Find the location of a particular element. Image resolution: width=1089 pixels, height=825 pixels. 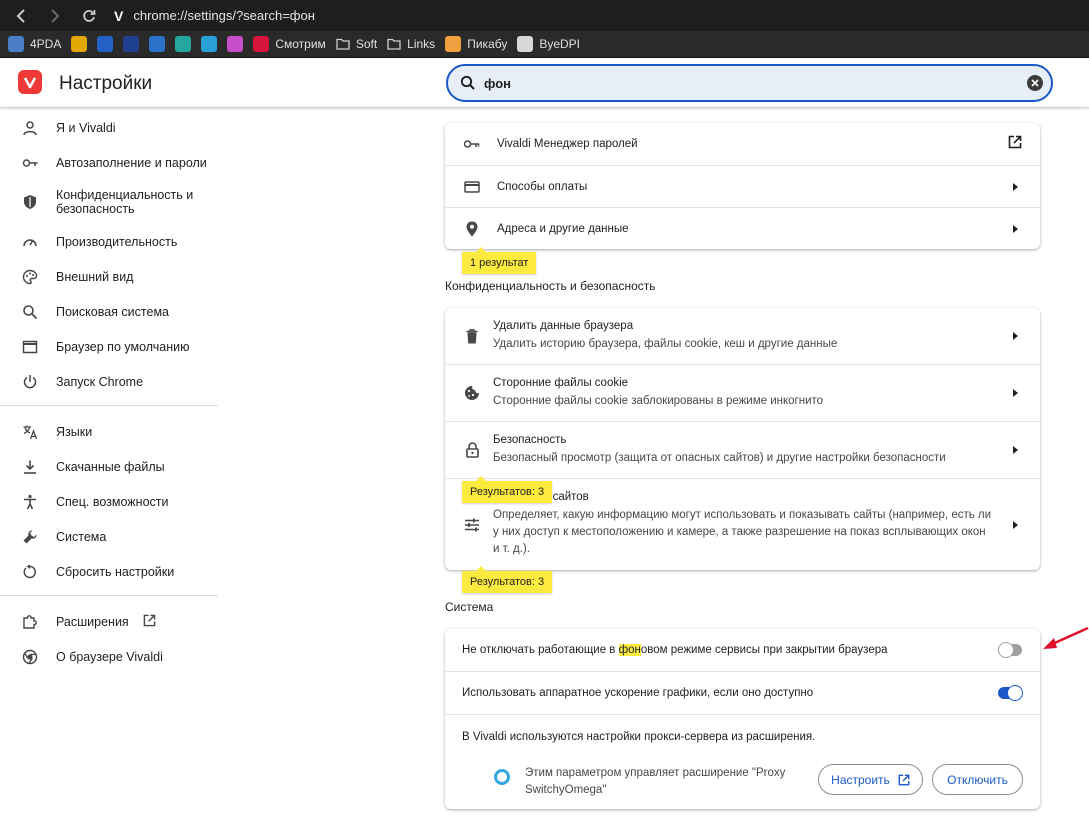

search-icon is located at coordinates (30, 312).